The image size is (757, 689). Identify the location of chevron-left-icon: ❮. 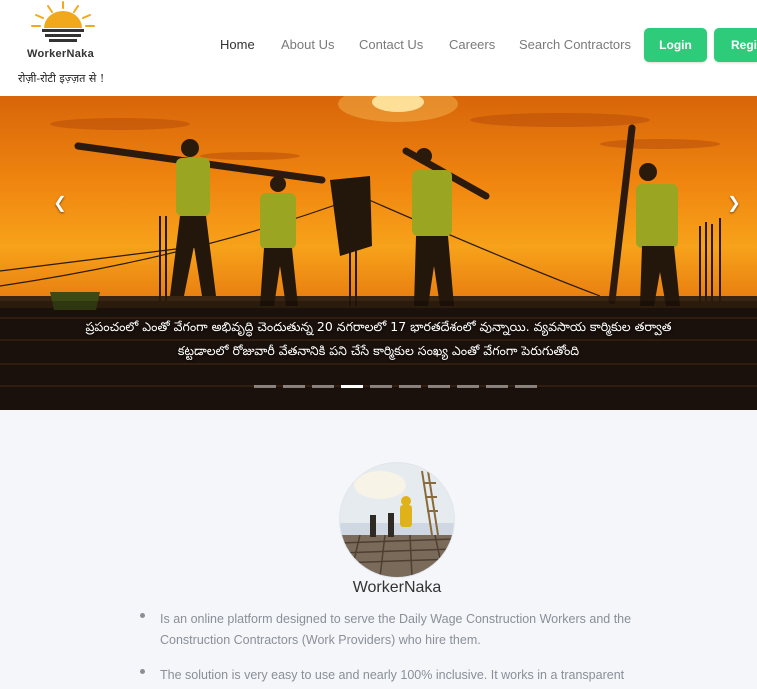
(60, 203).